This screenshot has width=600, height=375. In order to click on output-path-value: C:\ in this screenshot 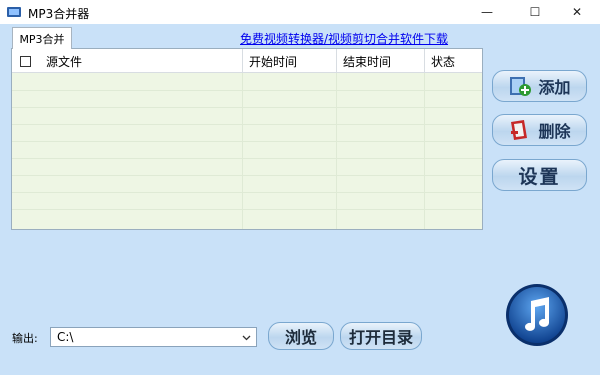, I will do `click(65, 337)`.